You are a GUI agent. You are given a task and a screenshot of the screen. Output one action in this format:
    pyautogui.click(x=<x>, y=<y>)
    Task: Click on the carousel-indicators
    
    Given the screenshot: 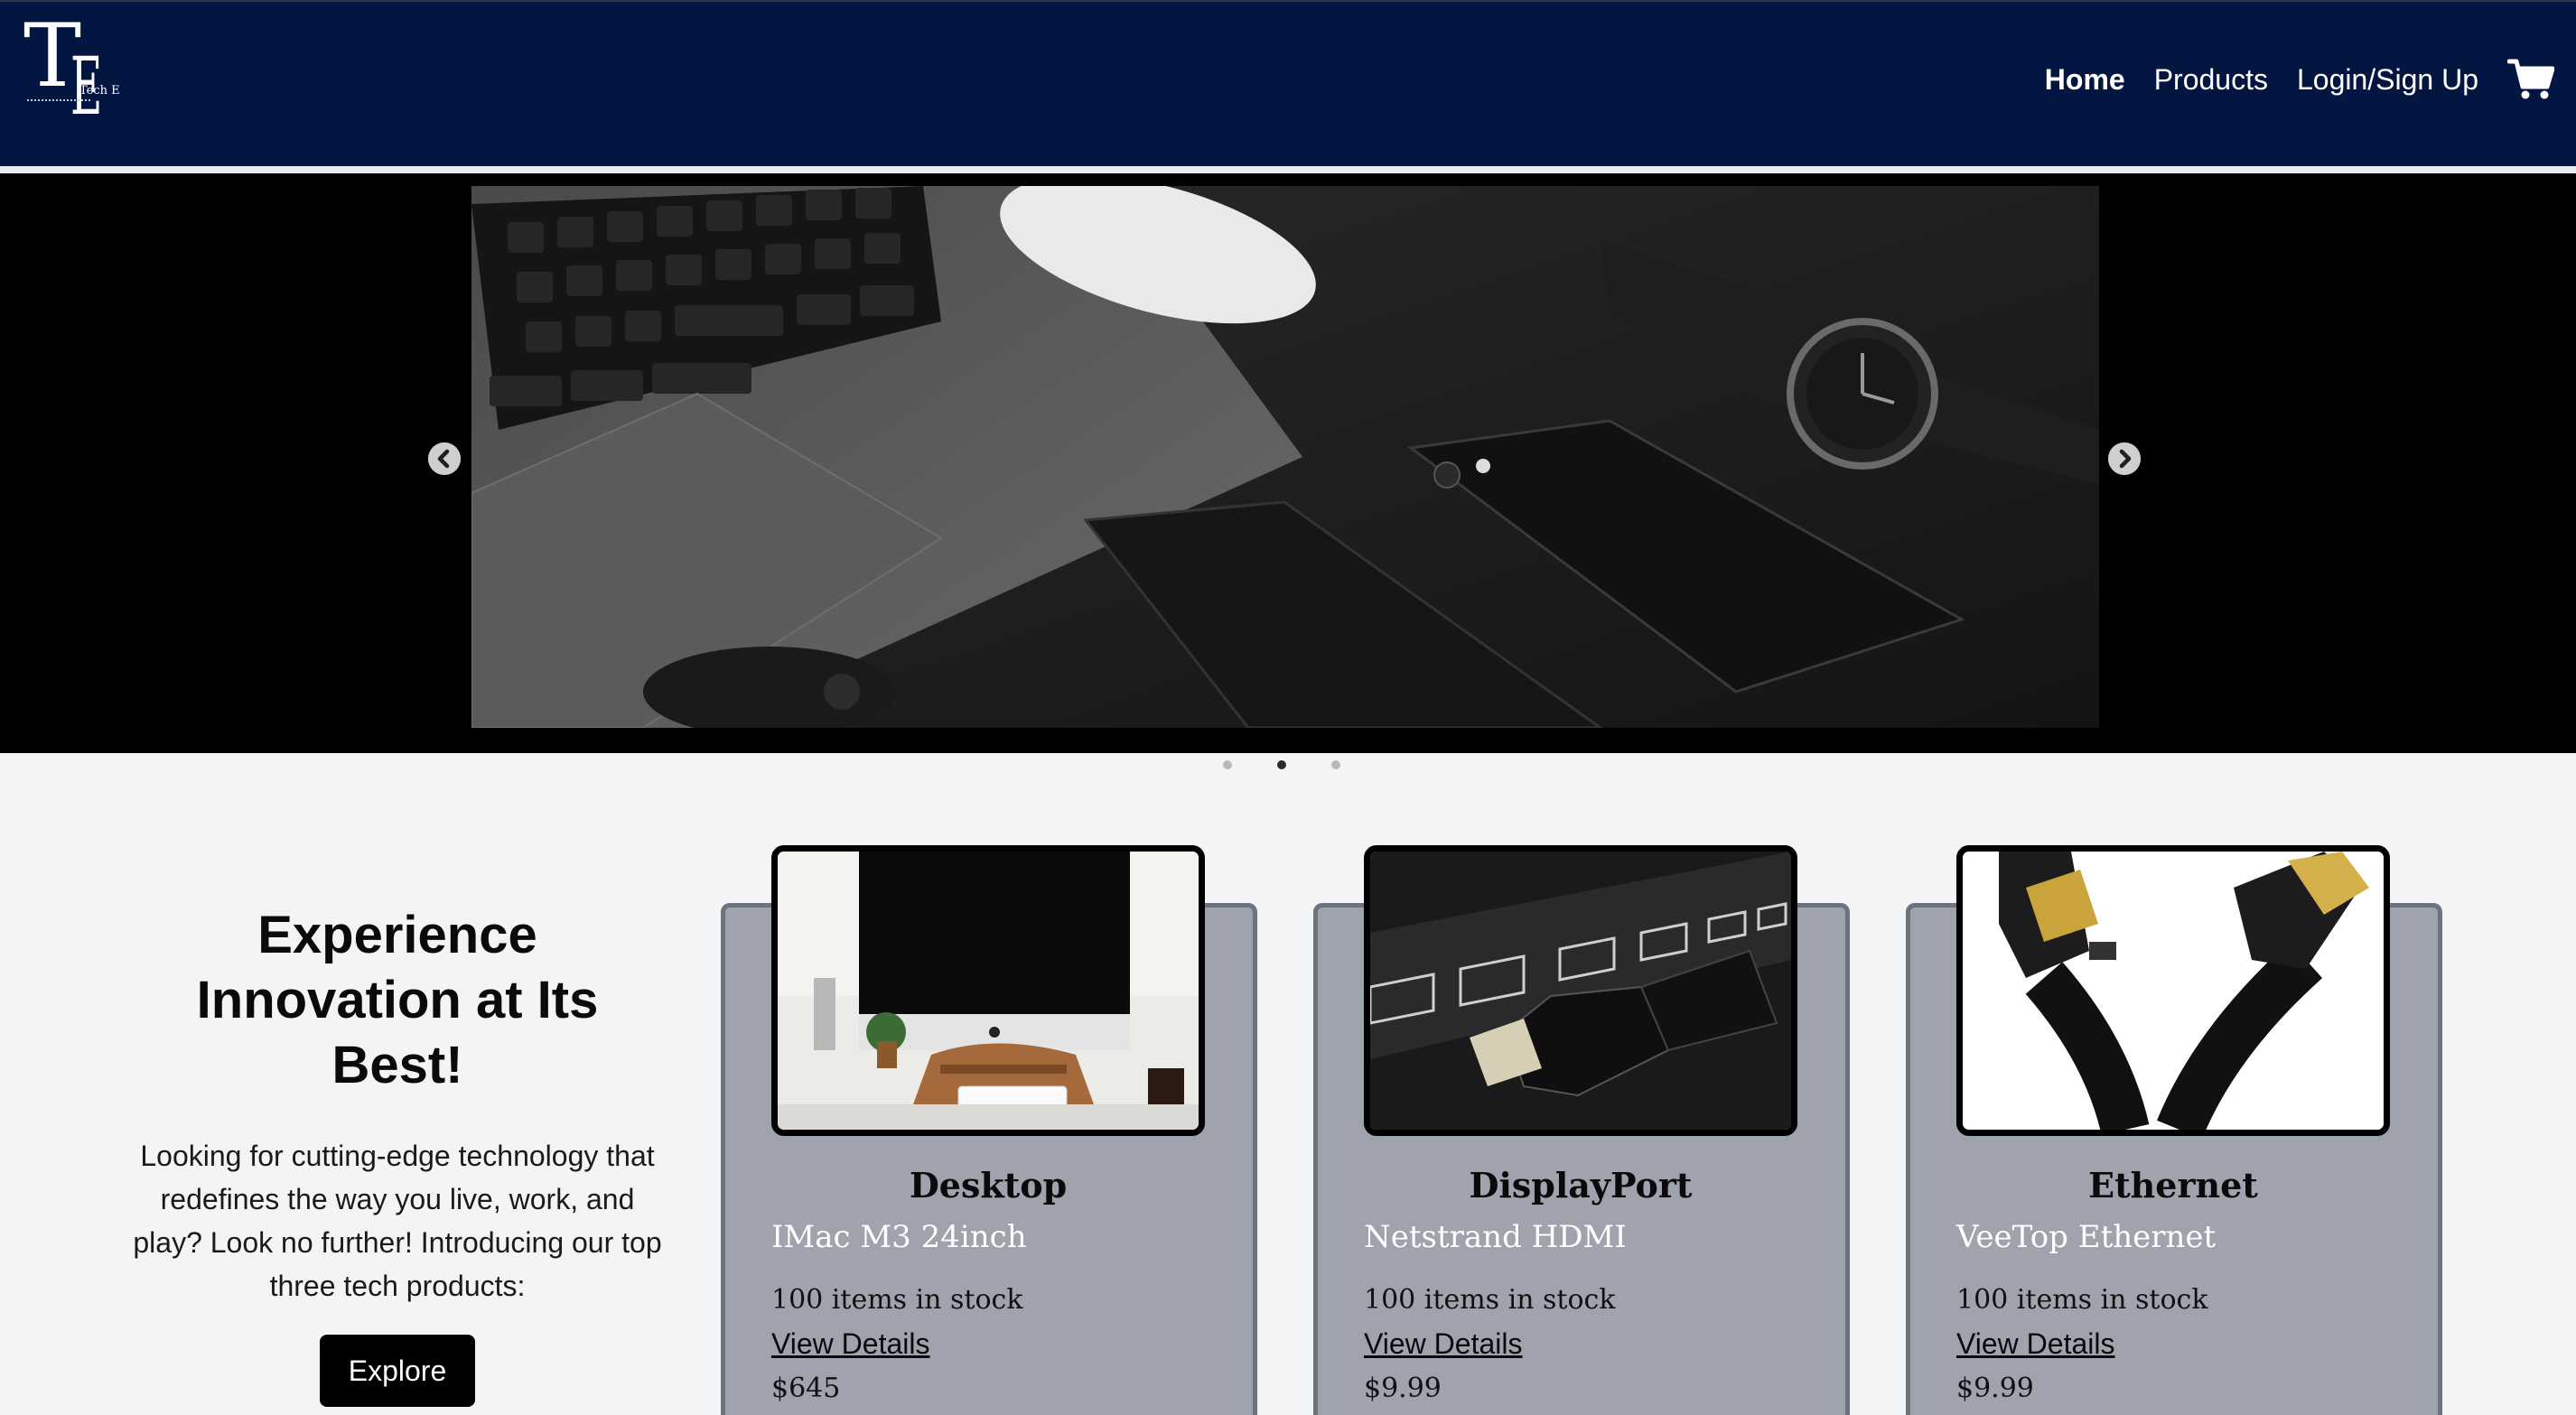 What is the action you would take?
    pyautogui.click(x=1286, y=766)
    